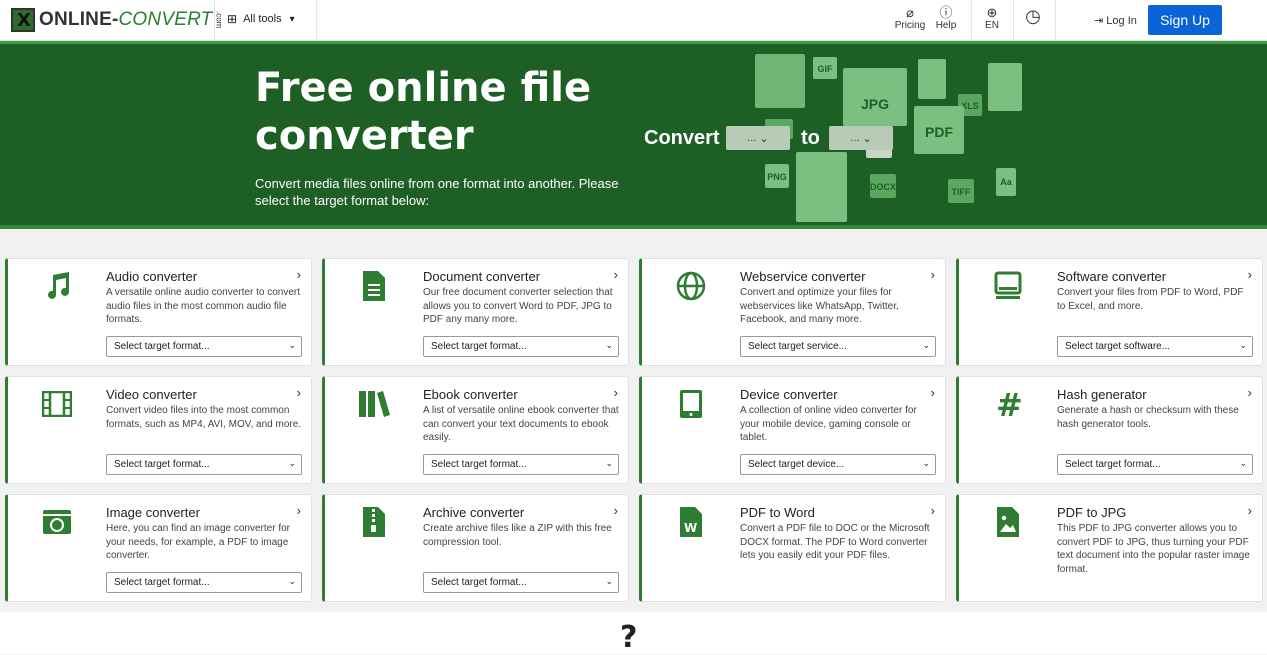 This screenshot has height=655, width=1267. Describe the element at coordinates (219, 20) in the screenshot. I see `logo-com: .com` at that location.